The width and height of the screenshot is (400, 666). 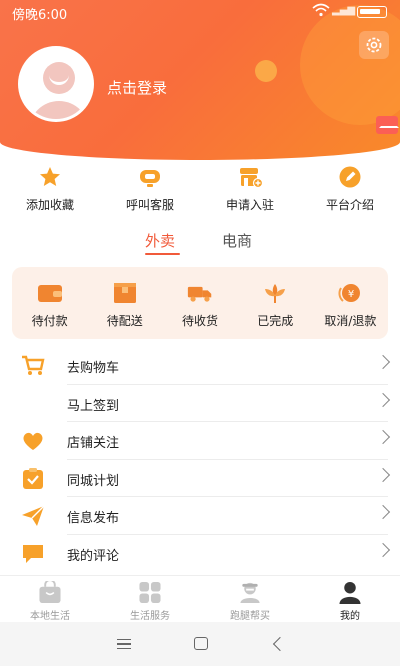 I want to click on nav-life-services: 生活服务, so click(x=150, y=599).